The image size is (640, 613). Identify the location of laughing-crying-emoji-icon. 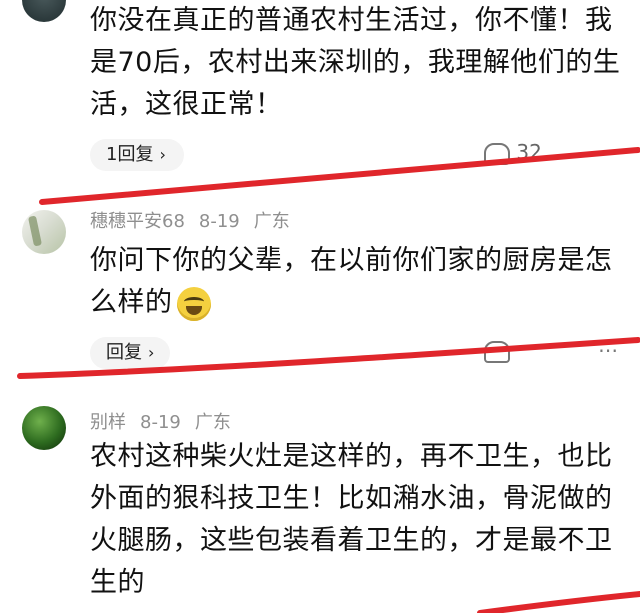
(193, 303).